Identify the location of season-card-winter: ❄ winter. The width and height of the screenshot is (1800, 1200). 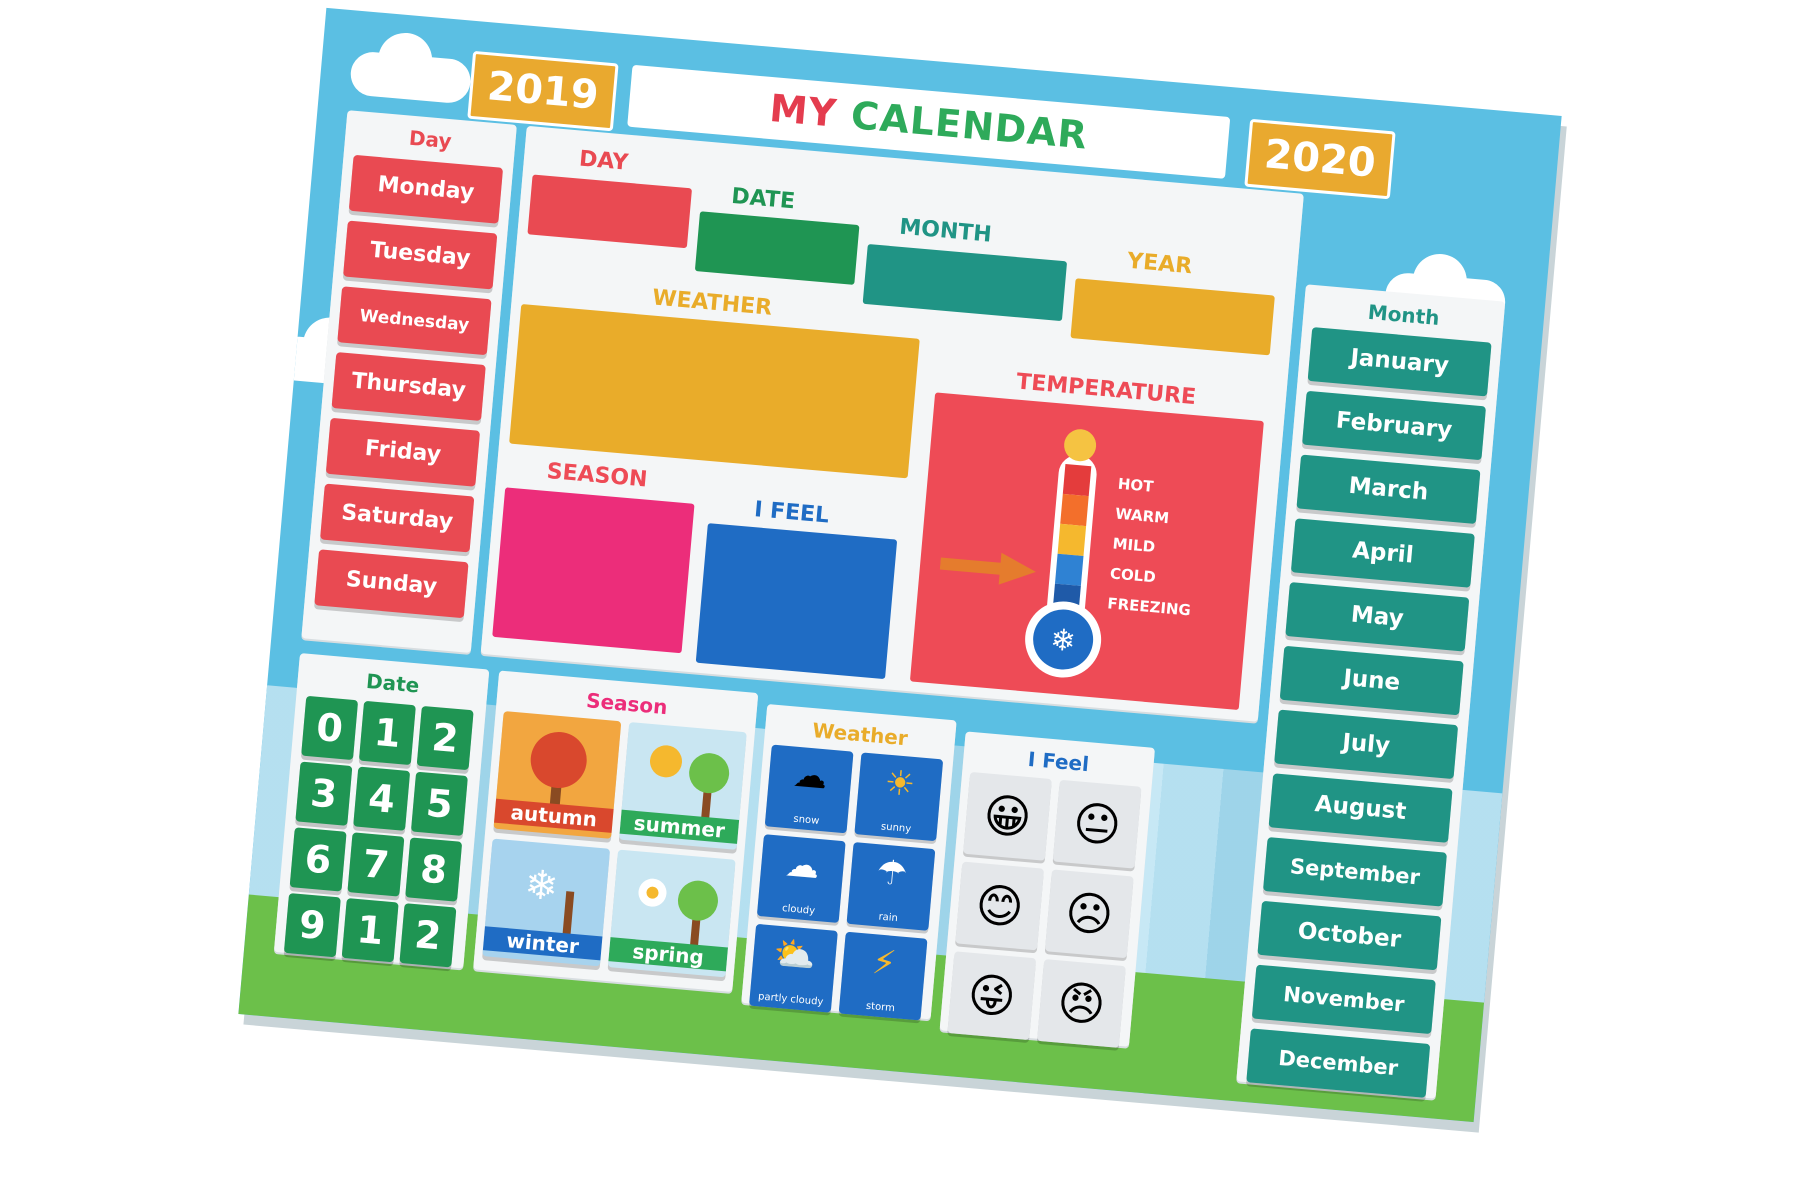
(546, 902).